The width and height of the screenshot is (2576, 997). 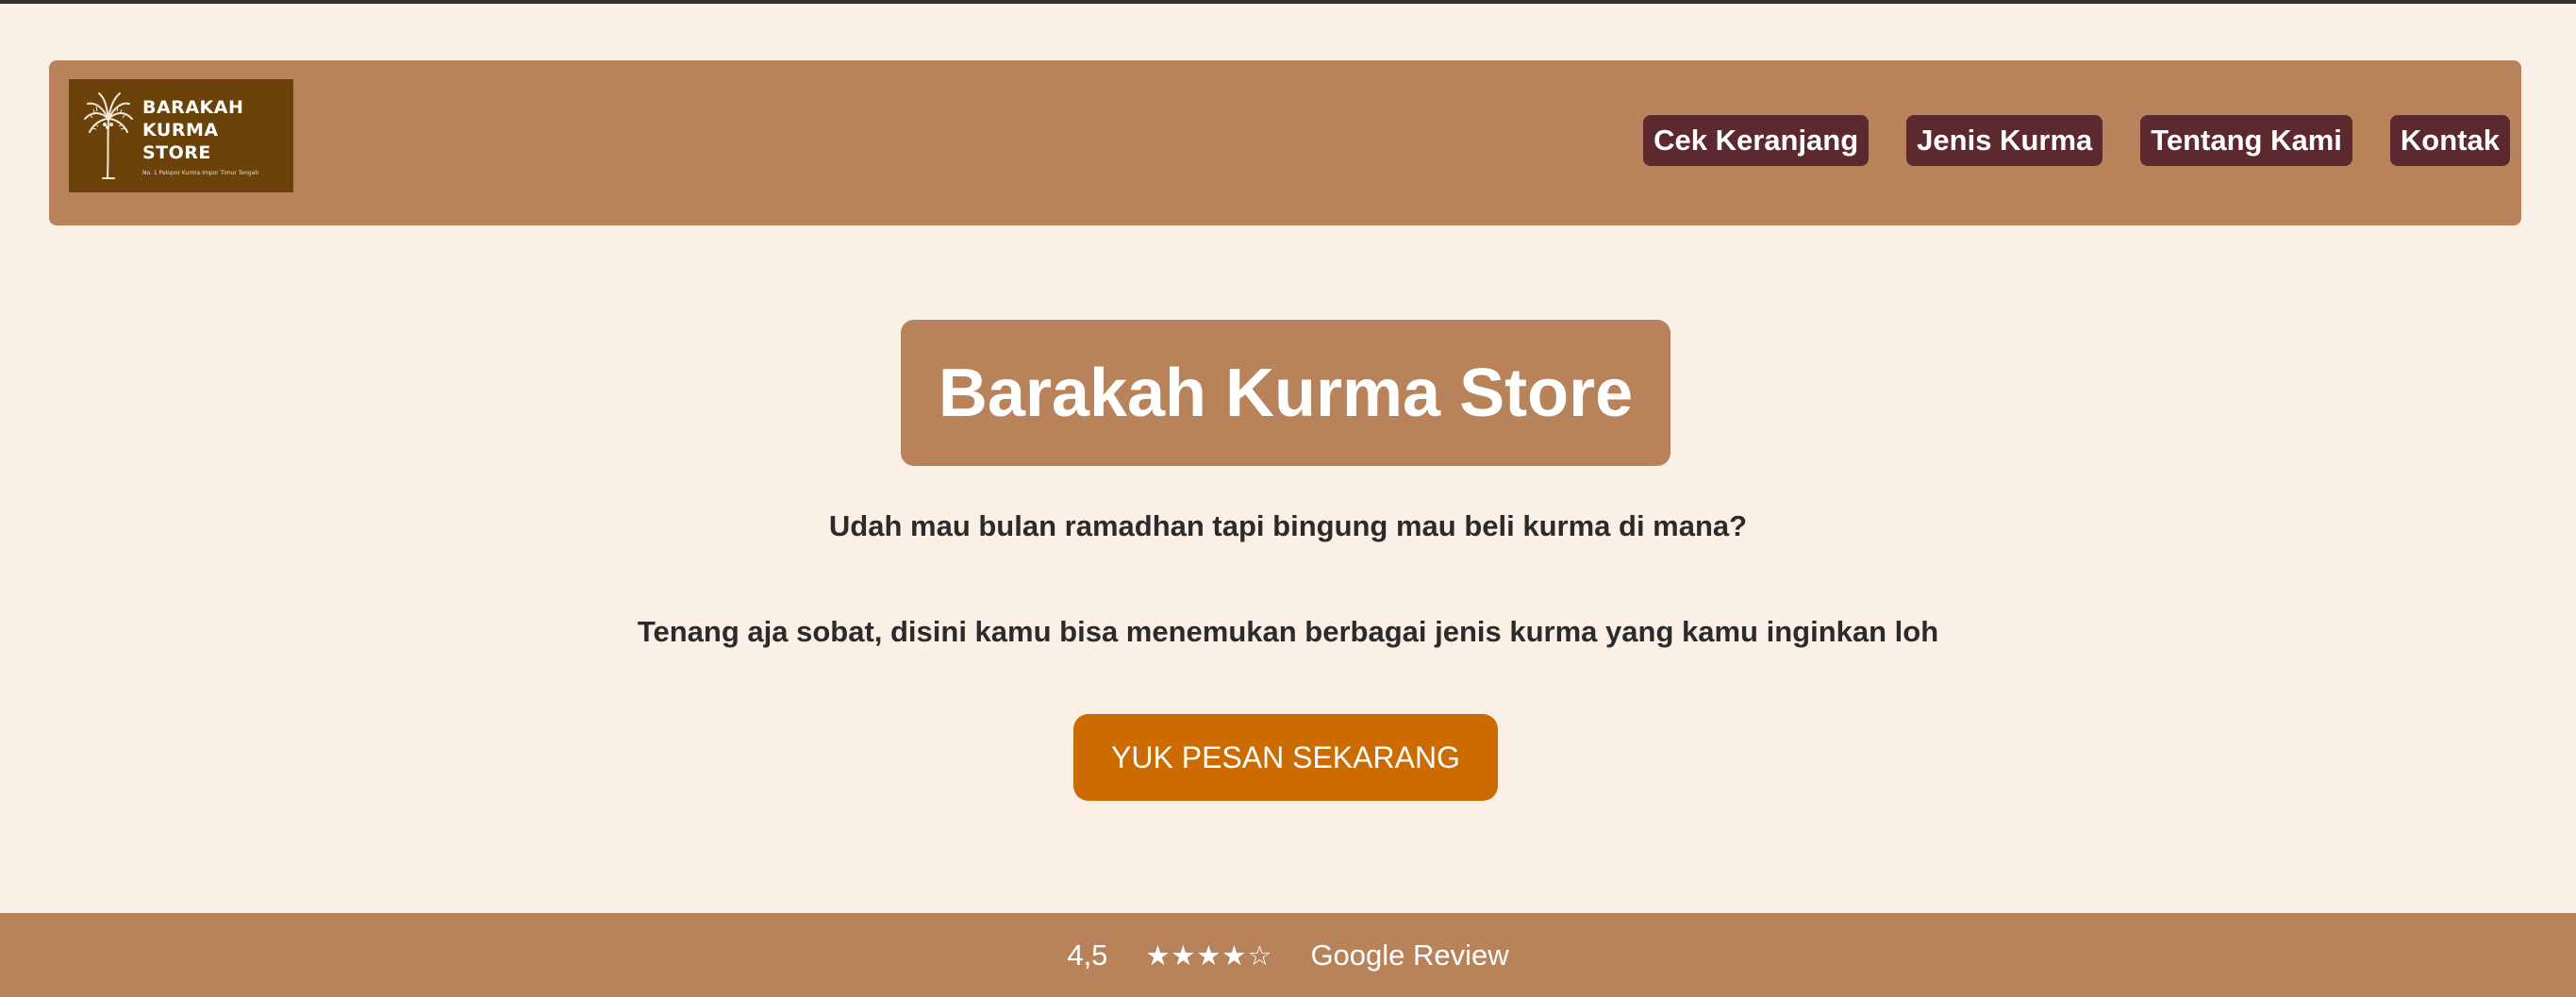 I want to click on window-top-border, so click(x=1288, y=2).